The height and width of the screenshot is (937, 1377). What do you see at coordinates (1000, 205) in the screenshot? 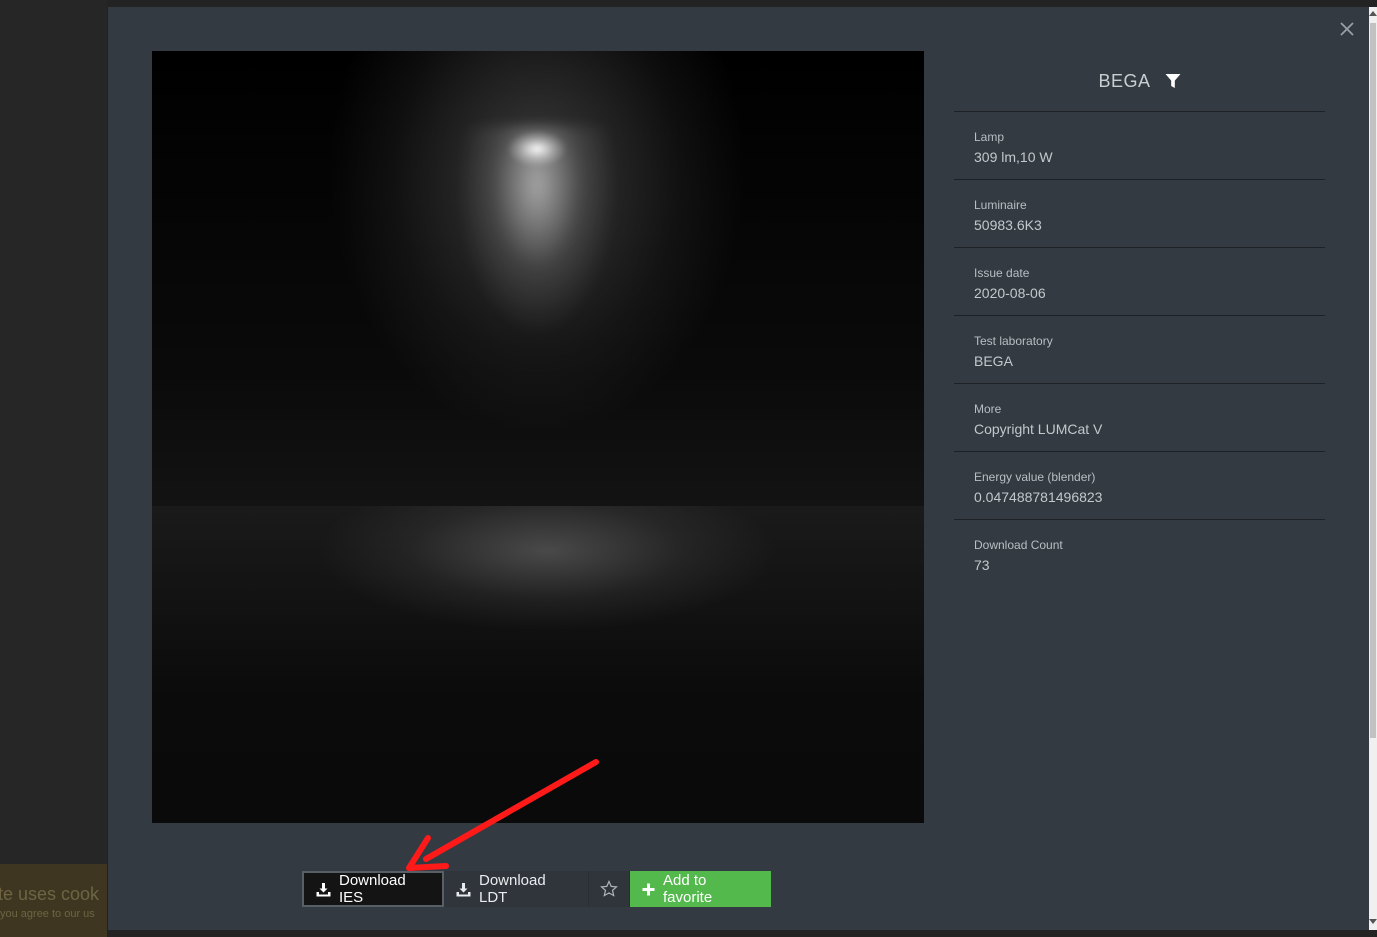
I see `property-label: Luminaire` at bounding box center [1000, 205].